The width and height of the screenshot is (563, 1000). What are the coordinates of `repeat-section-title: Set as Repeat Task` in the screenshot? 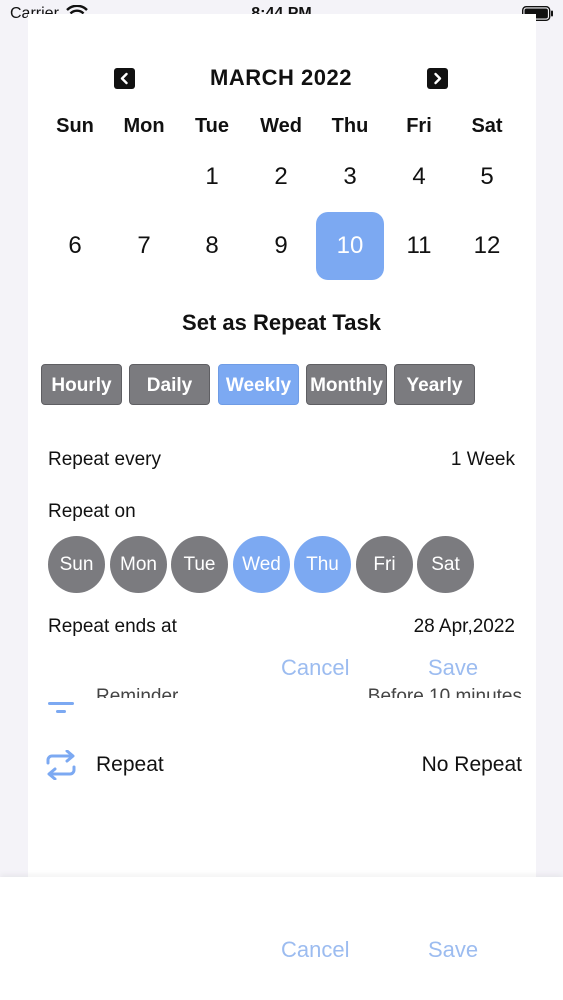 It's located at (281, 322).